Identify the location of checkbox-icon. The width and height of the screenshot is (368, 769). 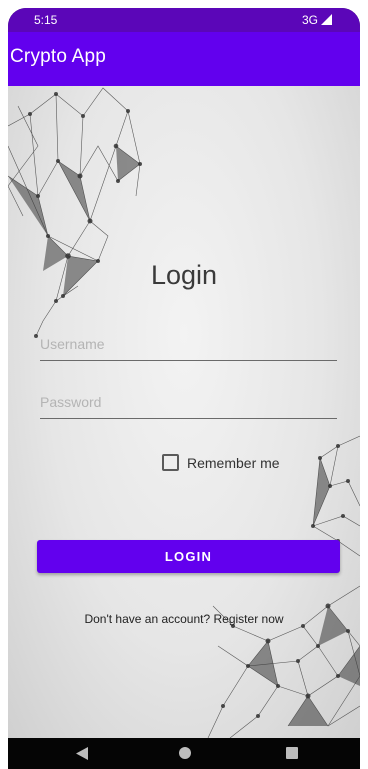
(170, 462).